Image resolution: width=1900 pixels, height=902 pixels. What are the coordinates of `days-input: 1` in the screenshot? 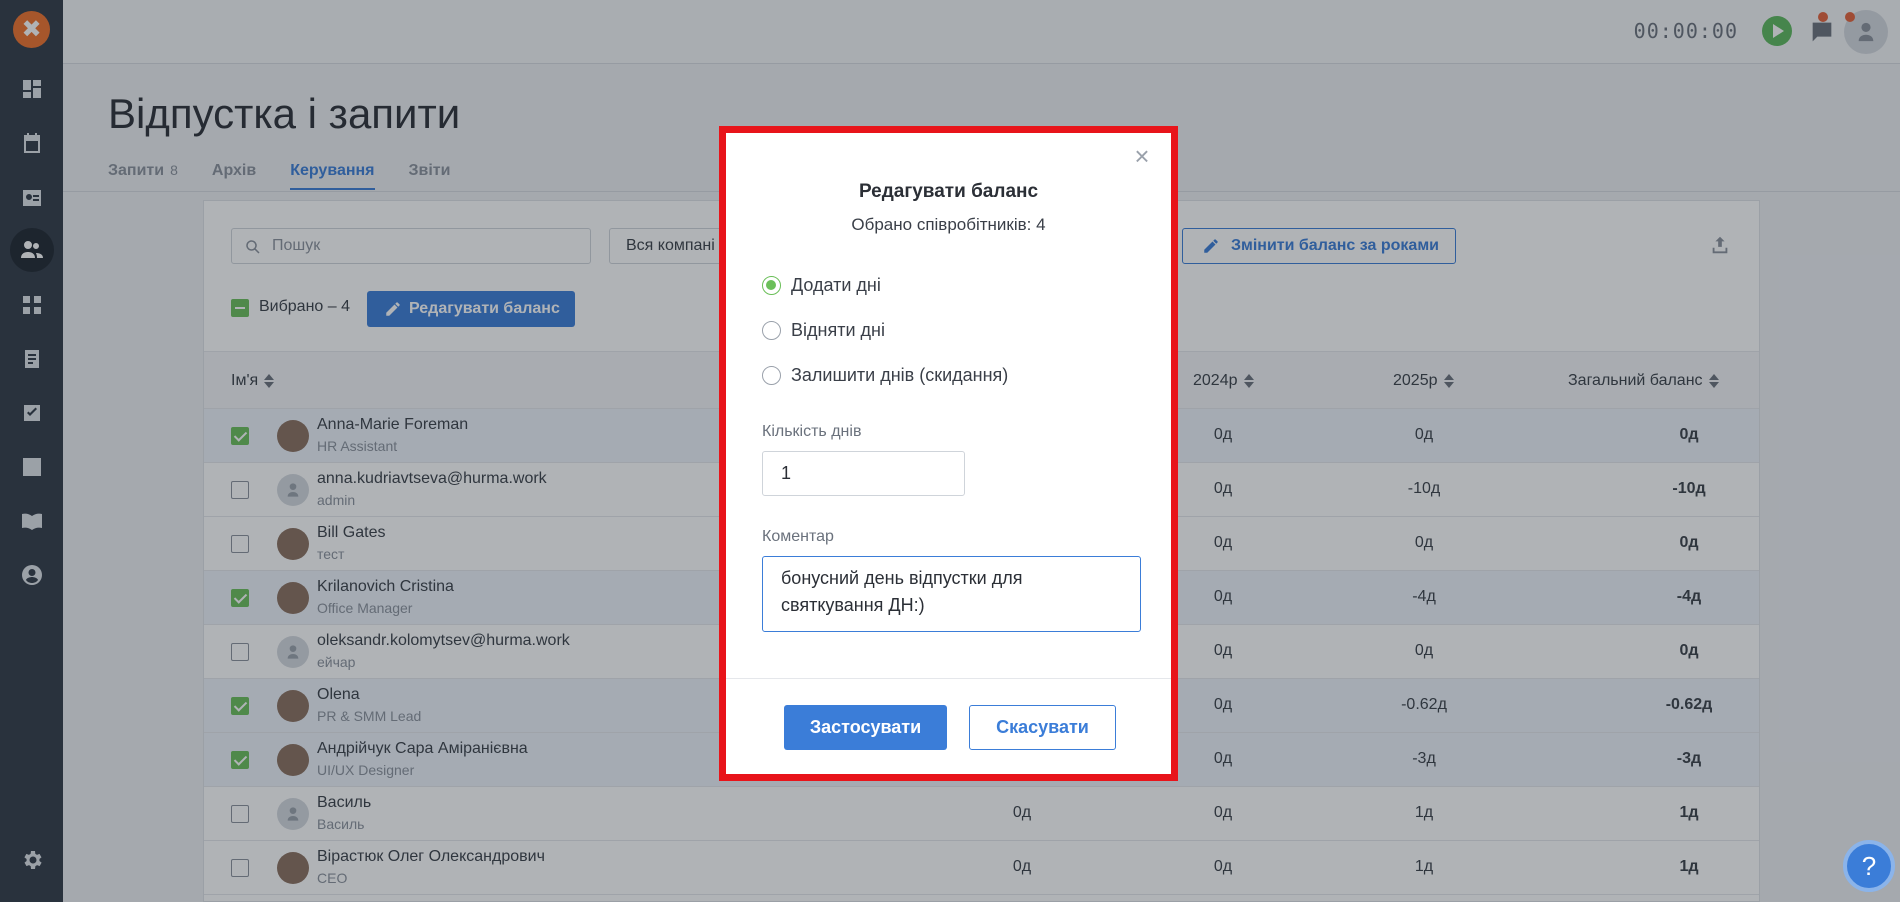 It's located at (863, 473).